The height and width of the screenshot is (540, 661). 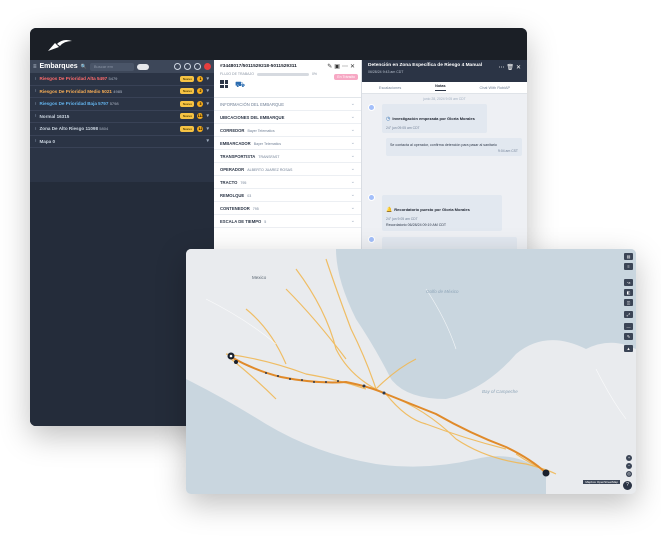 I want to click on help-button: ?, so click(x=627, y=485).